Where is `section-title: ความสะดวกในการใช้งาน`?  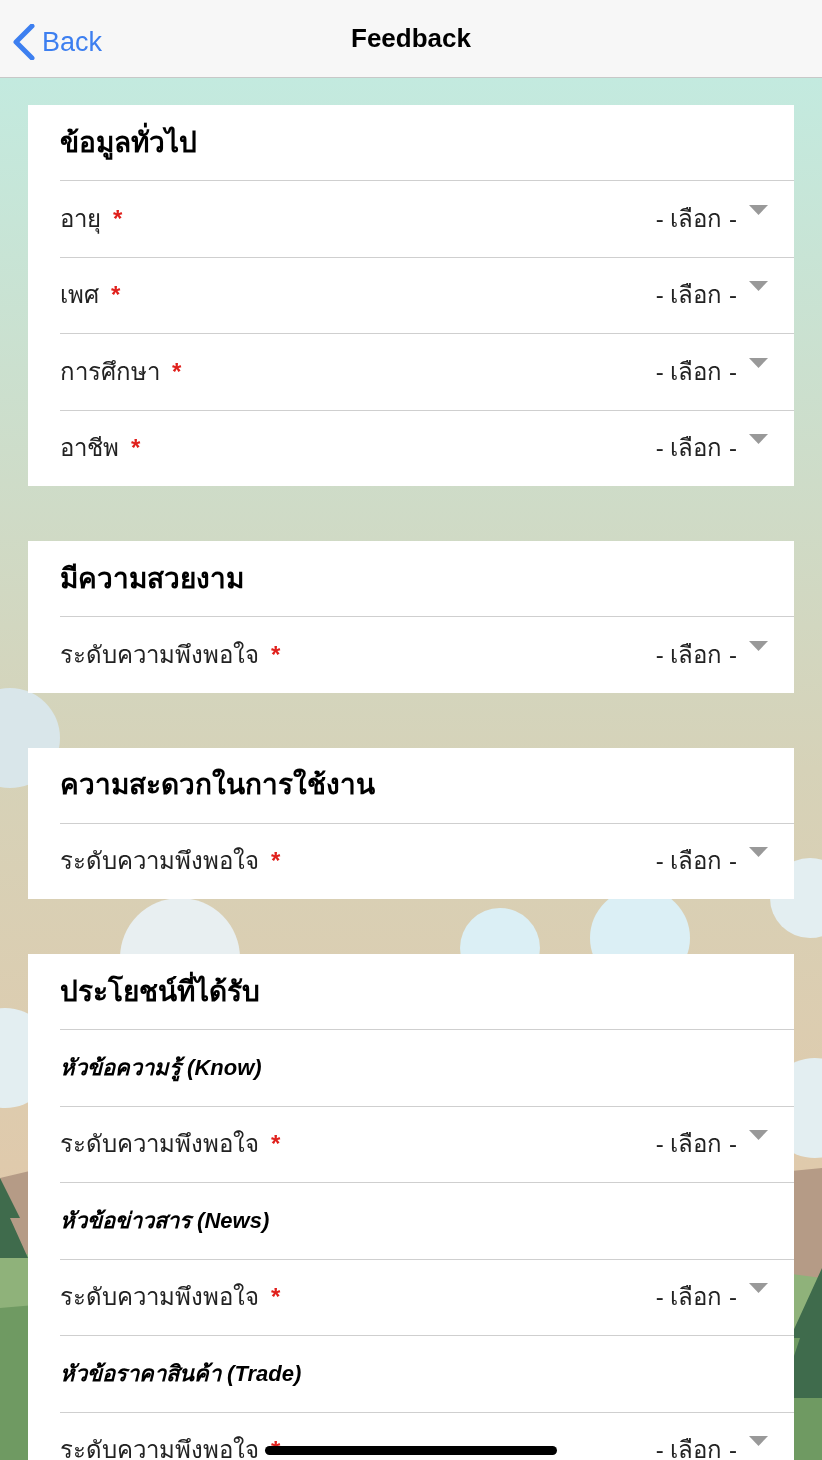 section-title: ความสะดวกในการใช้งาน is located at coordinates (217, 784).